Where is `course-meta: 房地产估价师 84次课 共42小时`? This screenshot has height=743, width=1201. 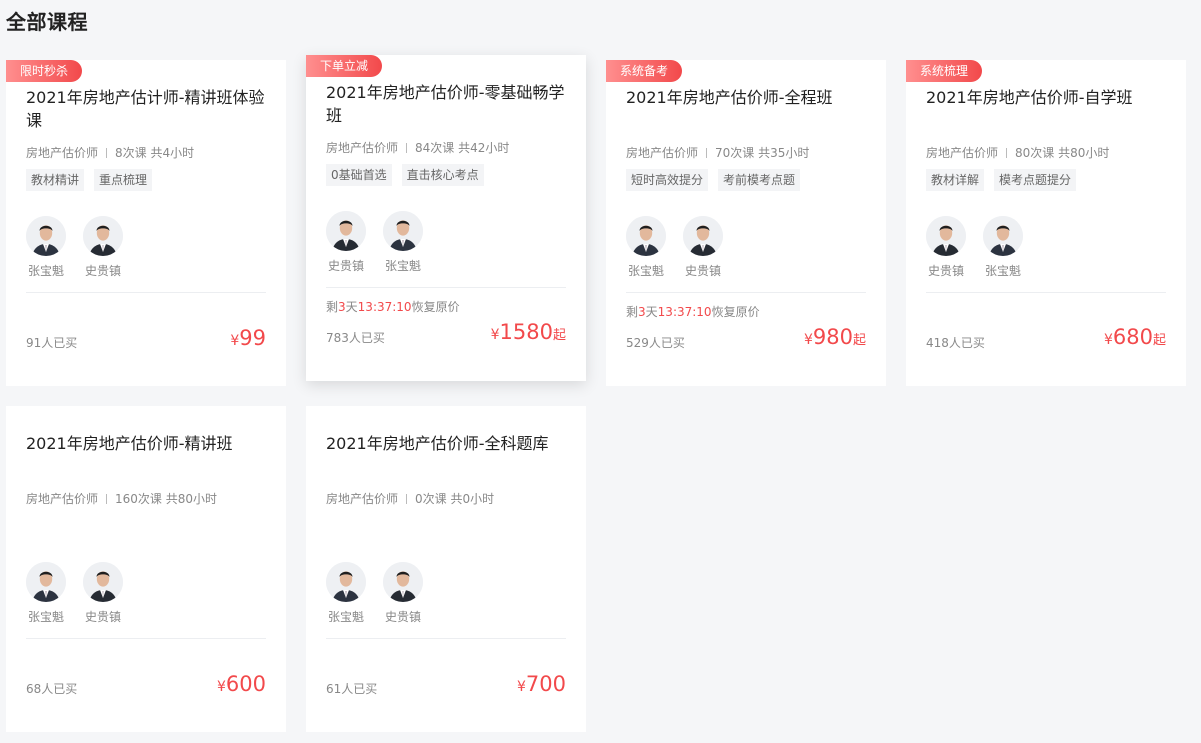
course-meta: 房地产估价师 84次课 共42小时 is located at coordinates (446, 147).